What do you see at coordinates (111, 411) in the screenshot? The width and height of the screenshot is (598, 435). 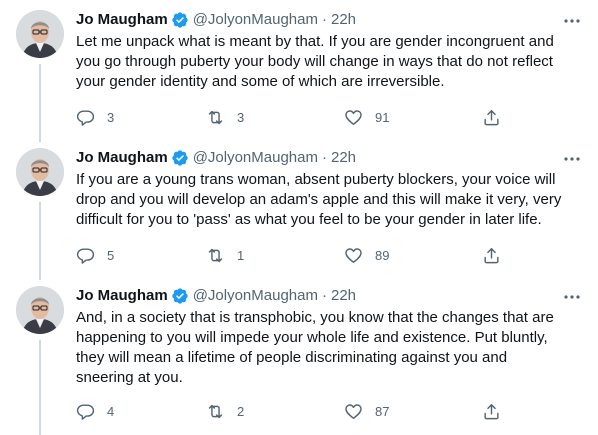 I see `reply-count: 4` at bounding box center [111, 411].